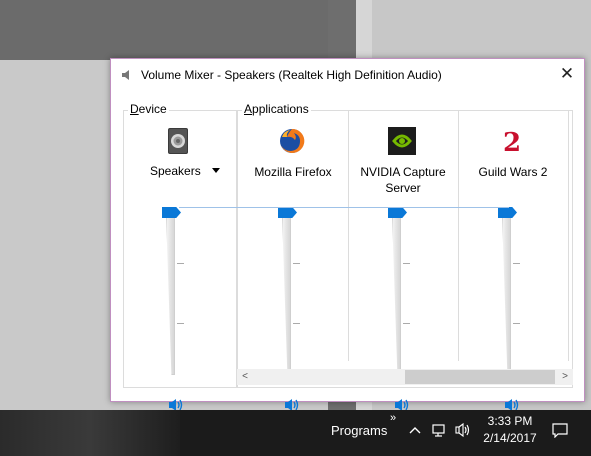  I want to click on app-name: Mozilla Firefox, so click(293, 172).